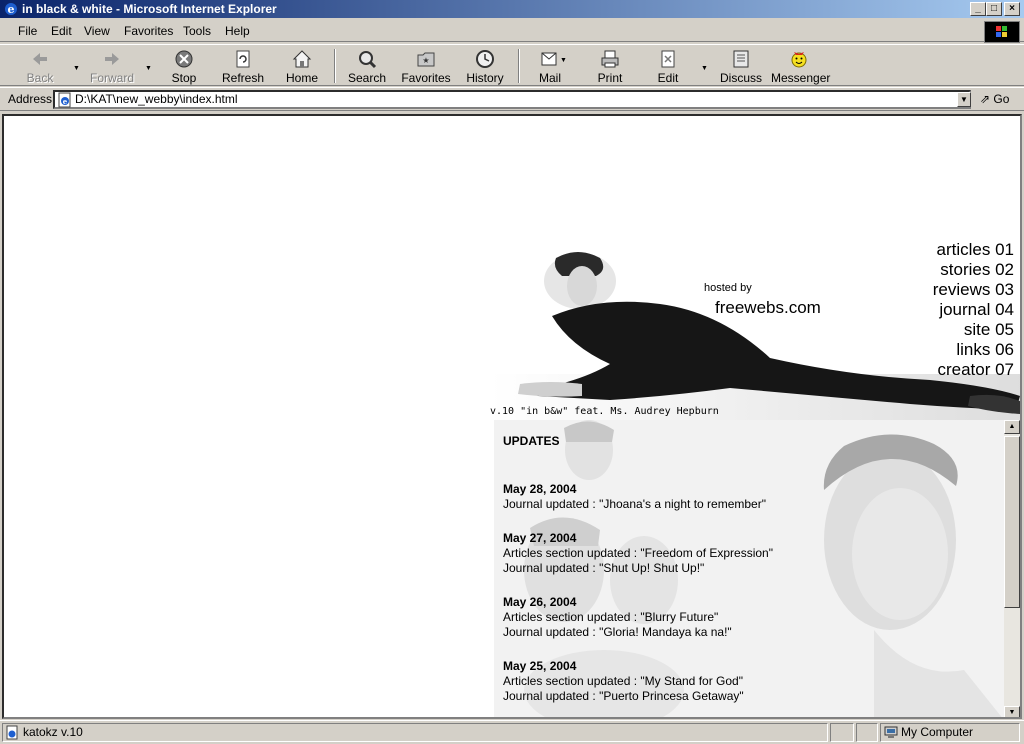 The image size is (1024, 744). I want to click on address-input: e D:\KAT\new_webby\index.html, so click(512, 99).